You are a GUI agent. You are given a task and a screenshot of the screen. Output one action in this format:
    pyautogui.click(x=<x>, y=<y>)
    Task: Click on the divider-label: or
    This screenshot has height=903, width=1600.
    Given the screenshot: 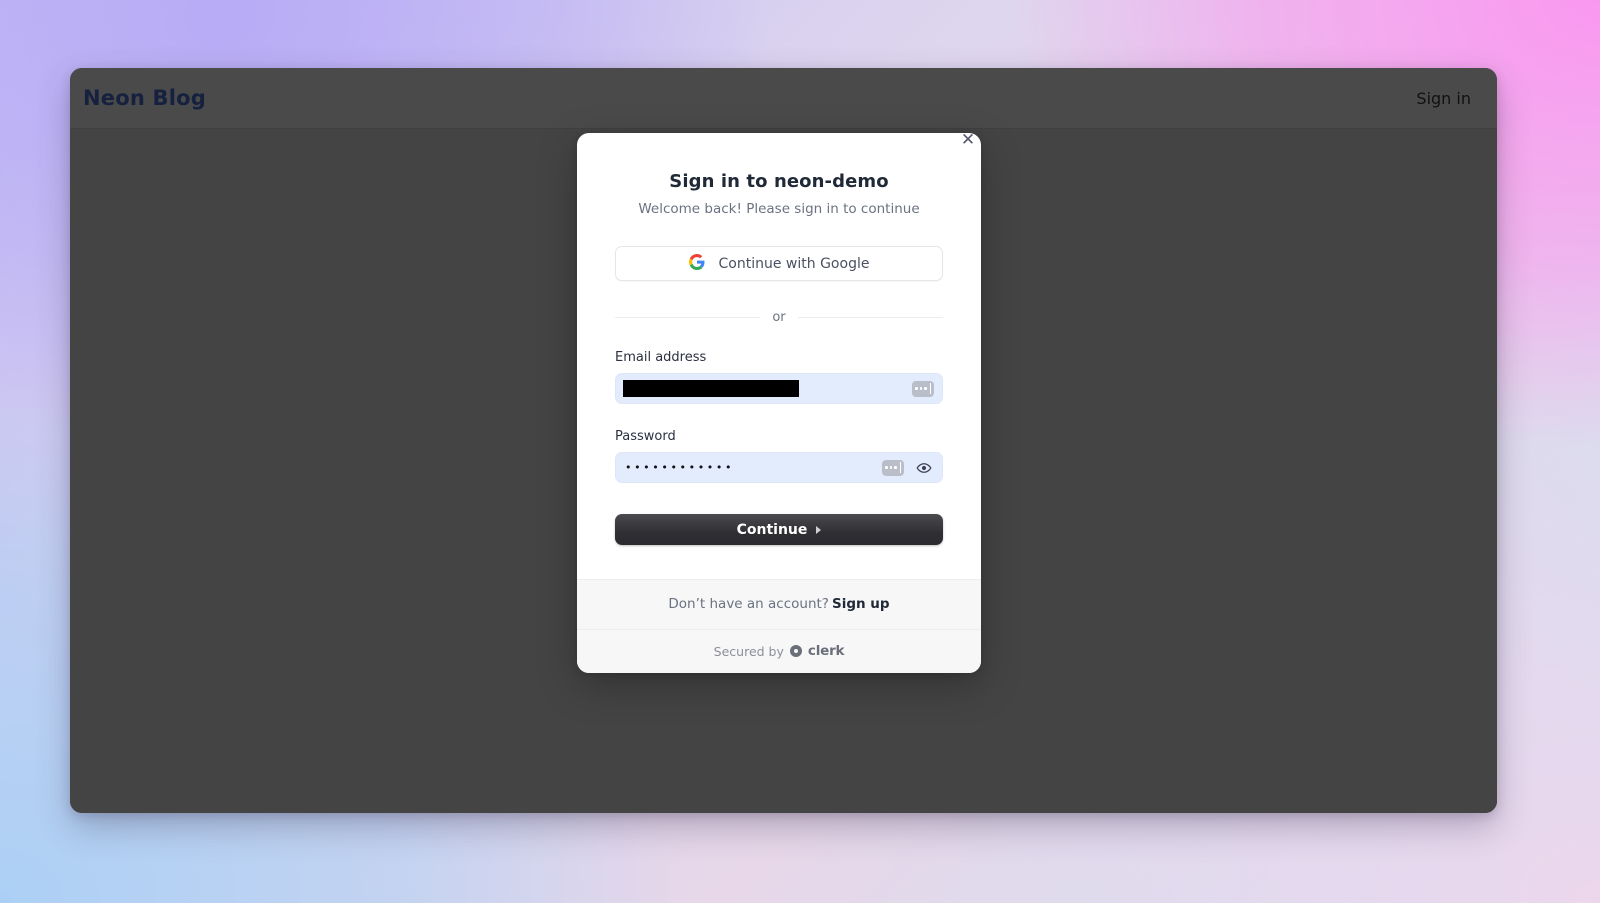 What is the action you would take?
    pyautogui.click(x=779, y=317)
    